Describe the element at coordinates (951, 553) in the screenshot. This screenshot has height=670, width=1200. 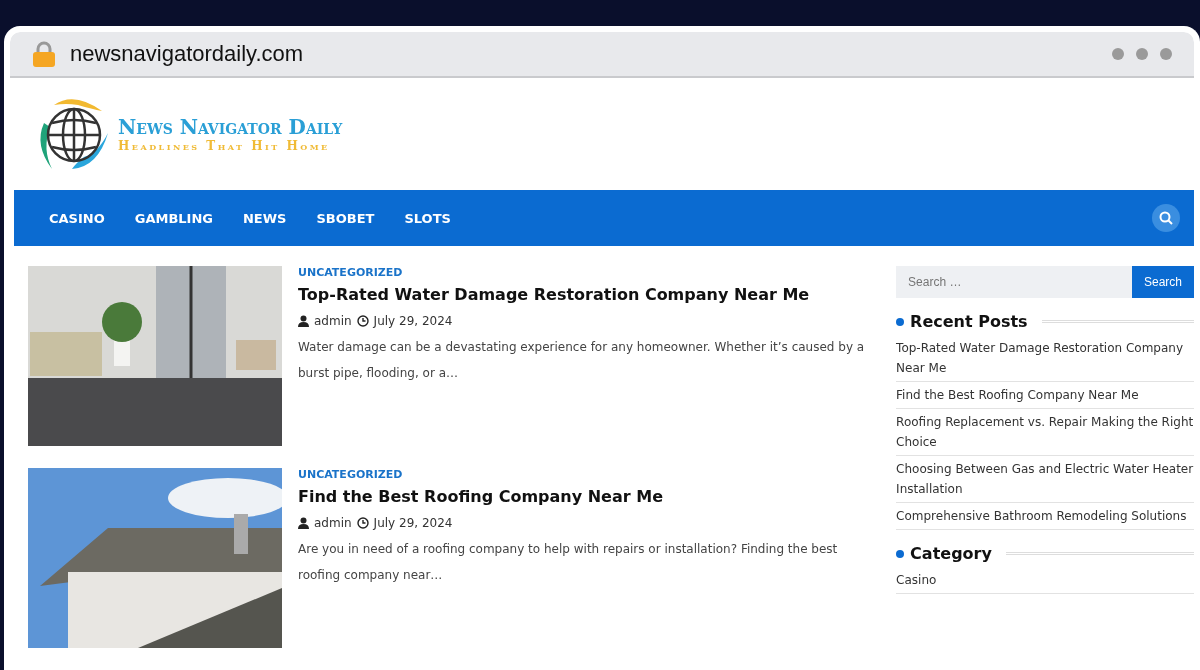
I see `widget-heading: Category` at that location.